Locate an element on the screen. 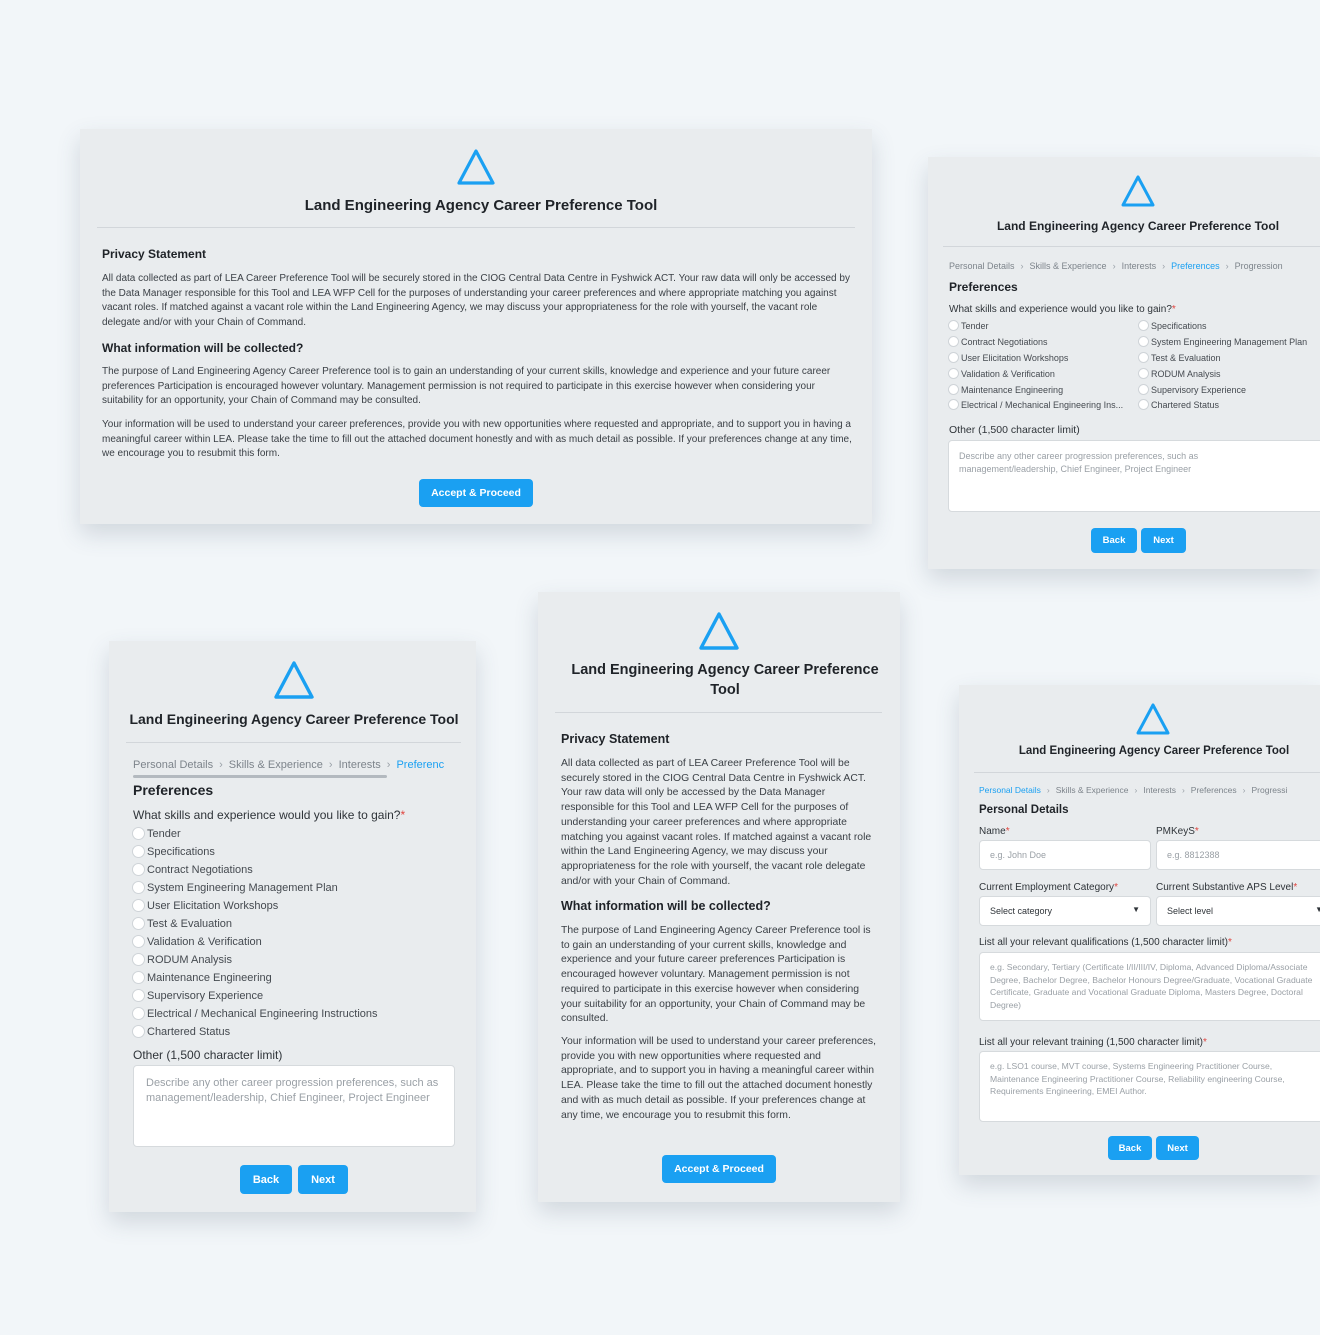 The image size is (1320, 1335). caret-down-icon: ▼ is located at coordinates (1317, 909).